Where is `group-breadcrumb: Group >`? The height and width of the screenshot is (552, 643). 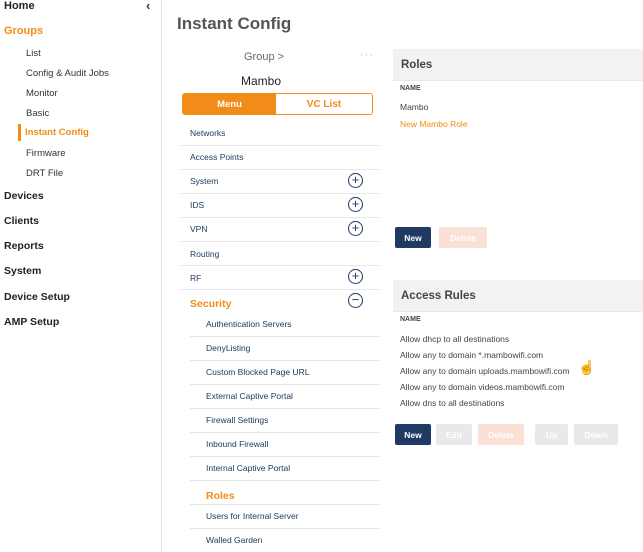 group-breadcrumb: Group > is located at coordinates (264, 57).